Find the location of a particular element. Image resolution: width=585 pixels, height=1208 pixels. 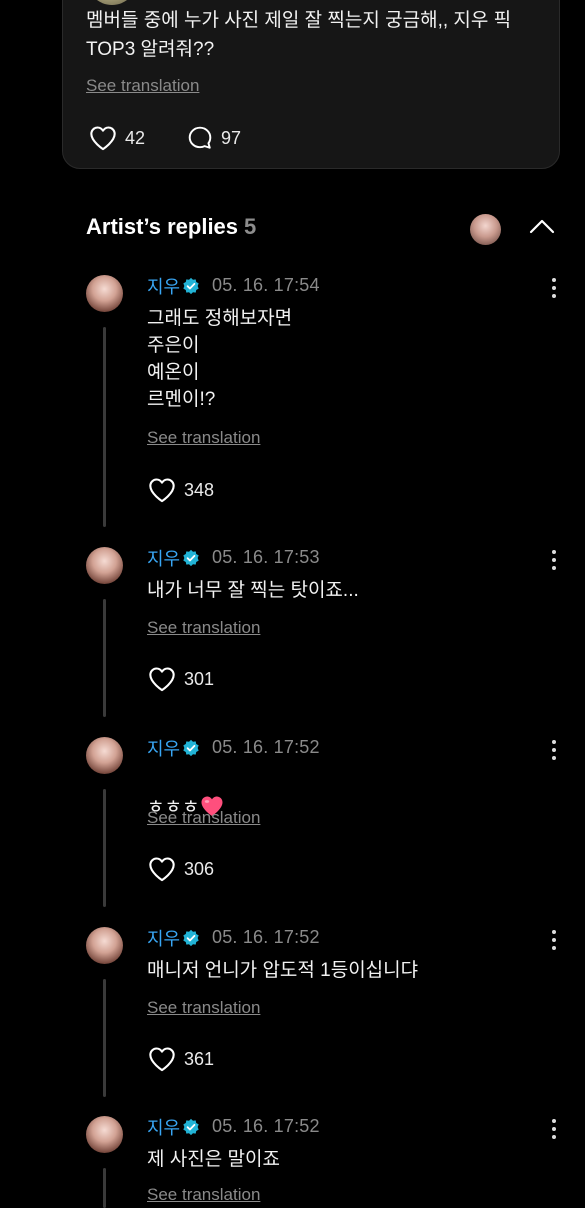

reply-like-button: 301 is located at coordinates (181, 679).